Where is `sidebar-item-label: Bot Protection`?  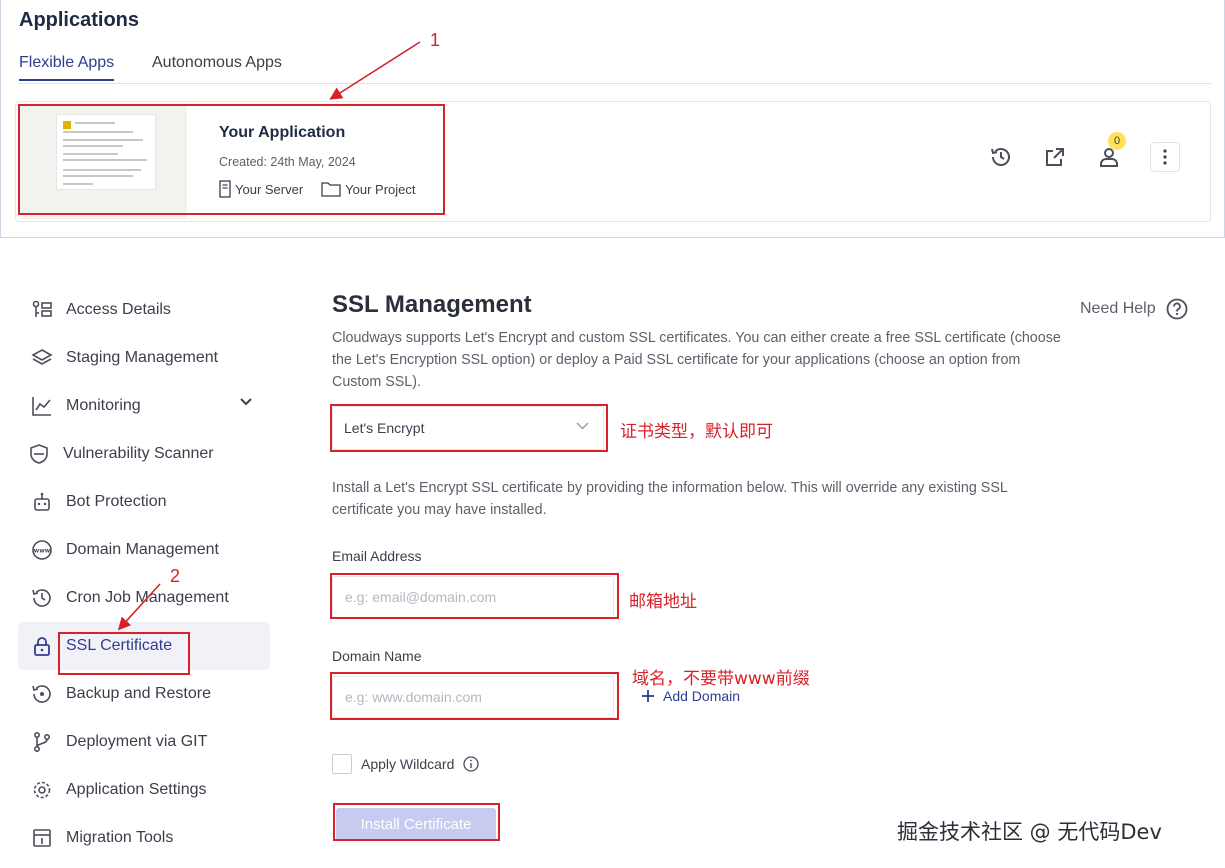 sidebar-item-label: Bot Protection is located at coordinates (116, 501).